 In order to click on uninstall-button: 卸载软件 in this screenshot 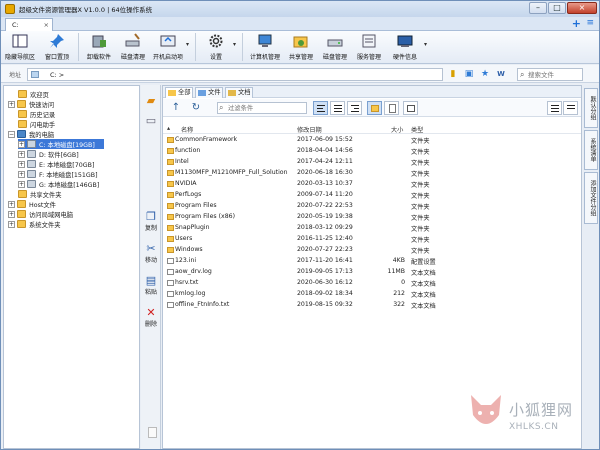, I will do `click(99, 47)`.